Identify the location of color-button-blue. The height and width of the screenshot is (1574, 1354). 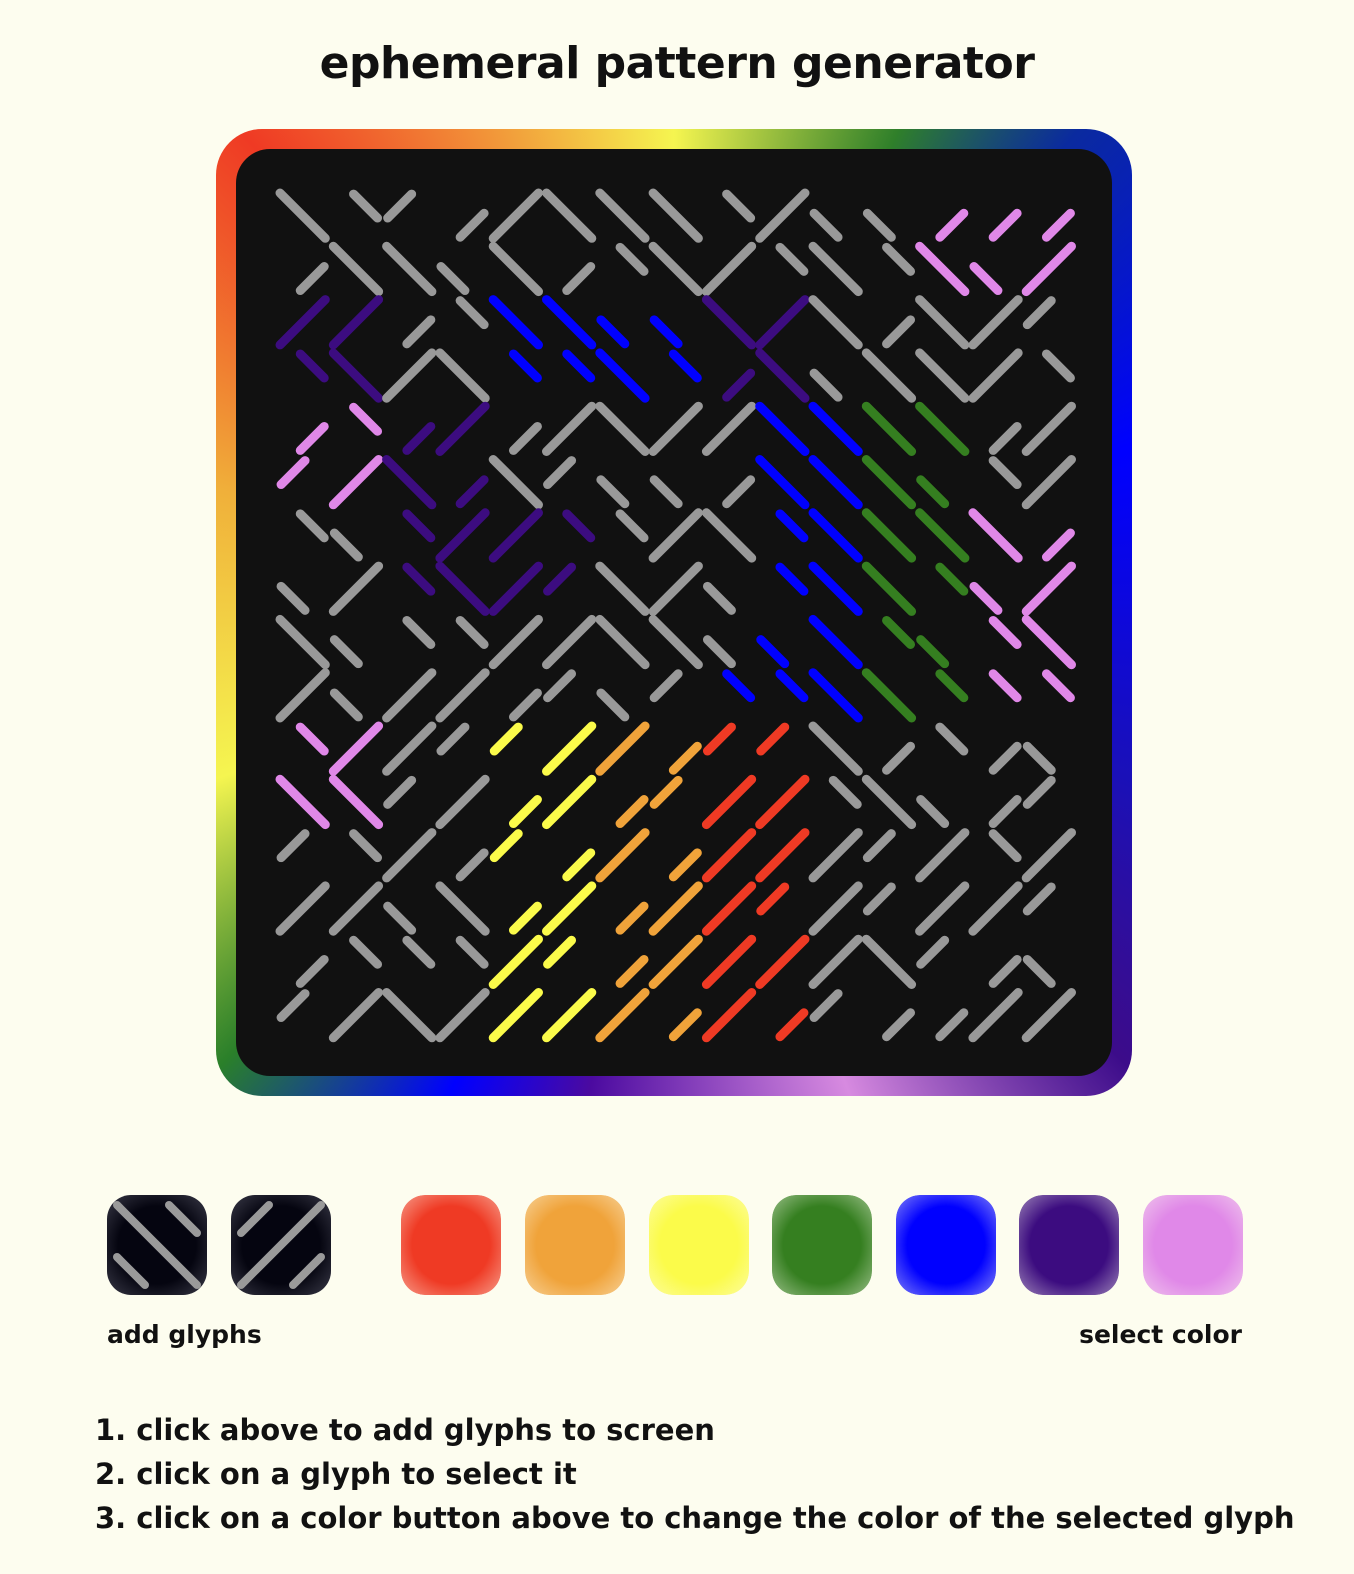
(946, 1245).